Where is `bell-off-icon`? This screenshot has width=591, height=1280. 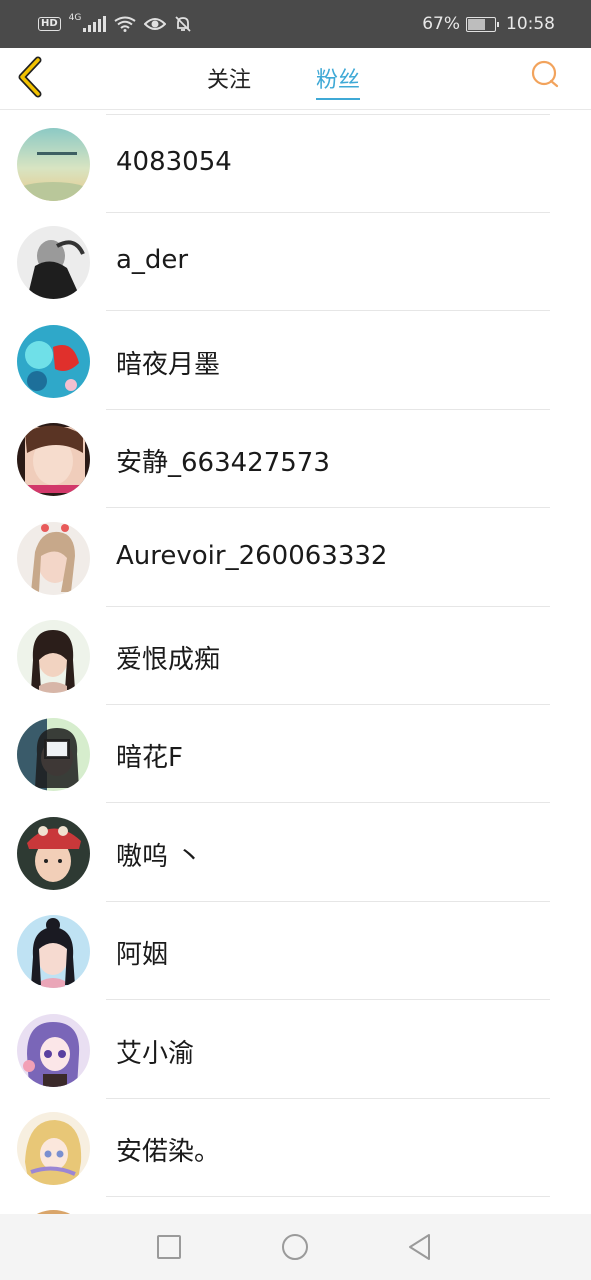 bell-off-icon is located at coordinates (183, 24).